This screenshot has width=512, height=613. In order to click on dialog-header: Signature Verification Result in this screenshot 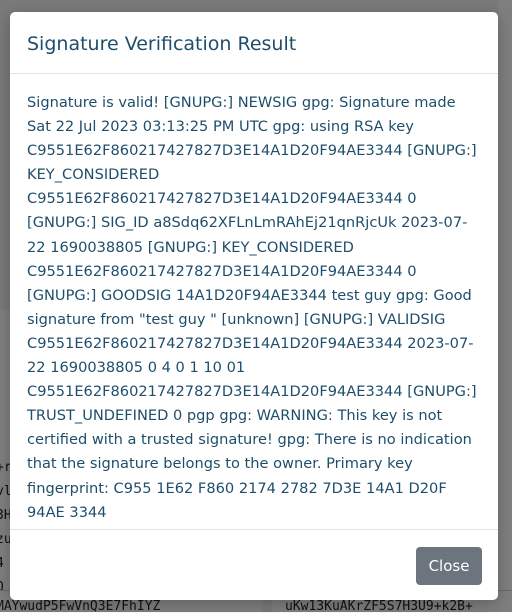, I will do `click(254, 43)`.